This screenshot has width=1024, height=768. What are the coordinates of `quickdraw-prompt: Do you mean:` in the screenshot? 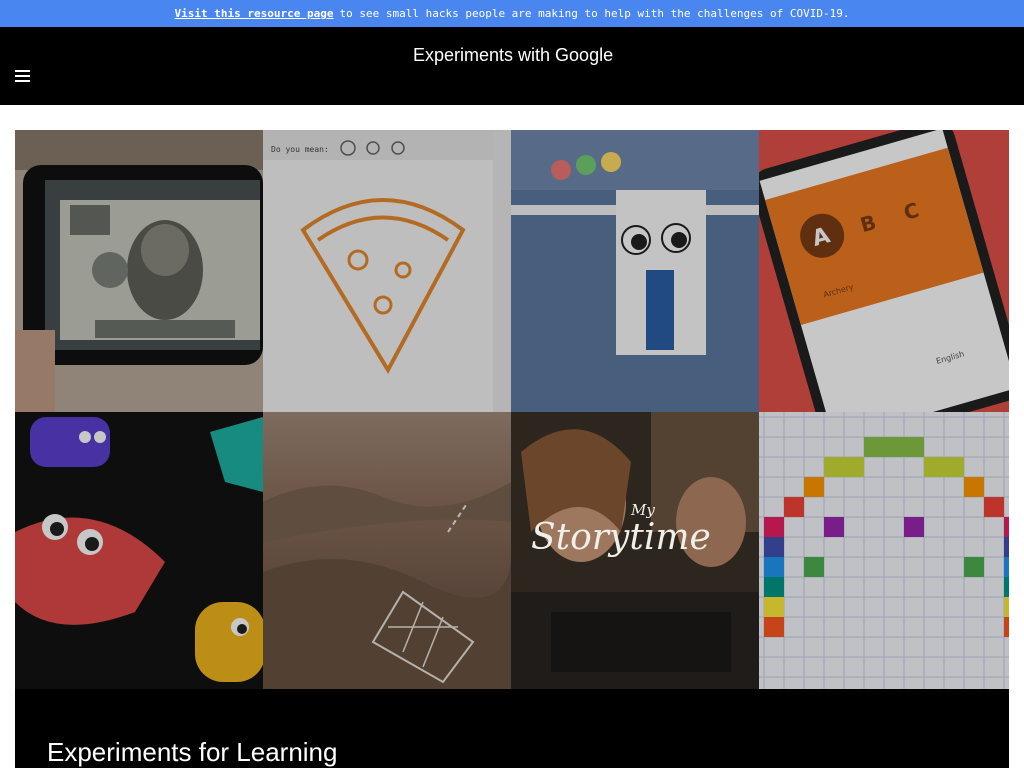 It's located at (300, 149).